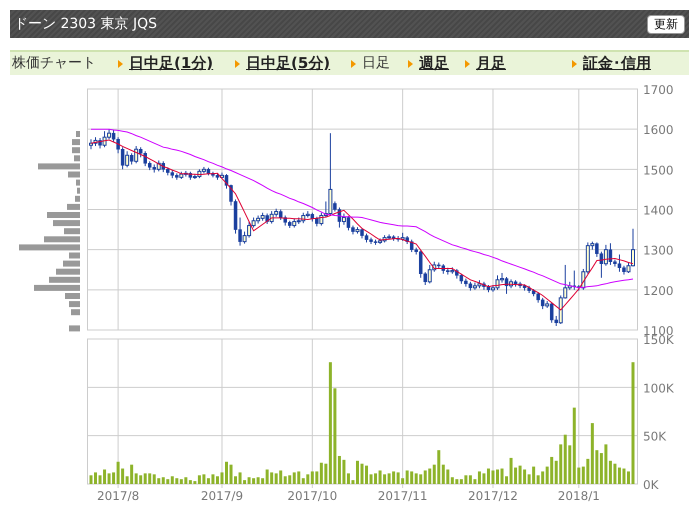 The width and height of the screenshot is (699, 526). Describe the element at coordinates (651, 485) in the screenshot. I see `axis-label: 0K` at that location.